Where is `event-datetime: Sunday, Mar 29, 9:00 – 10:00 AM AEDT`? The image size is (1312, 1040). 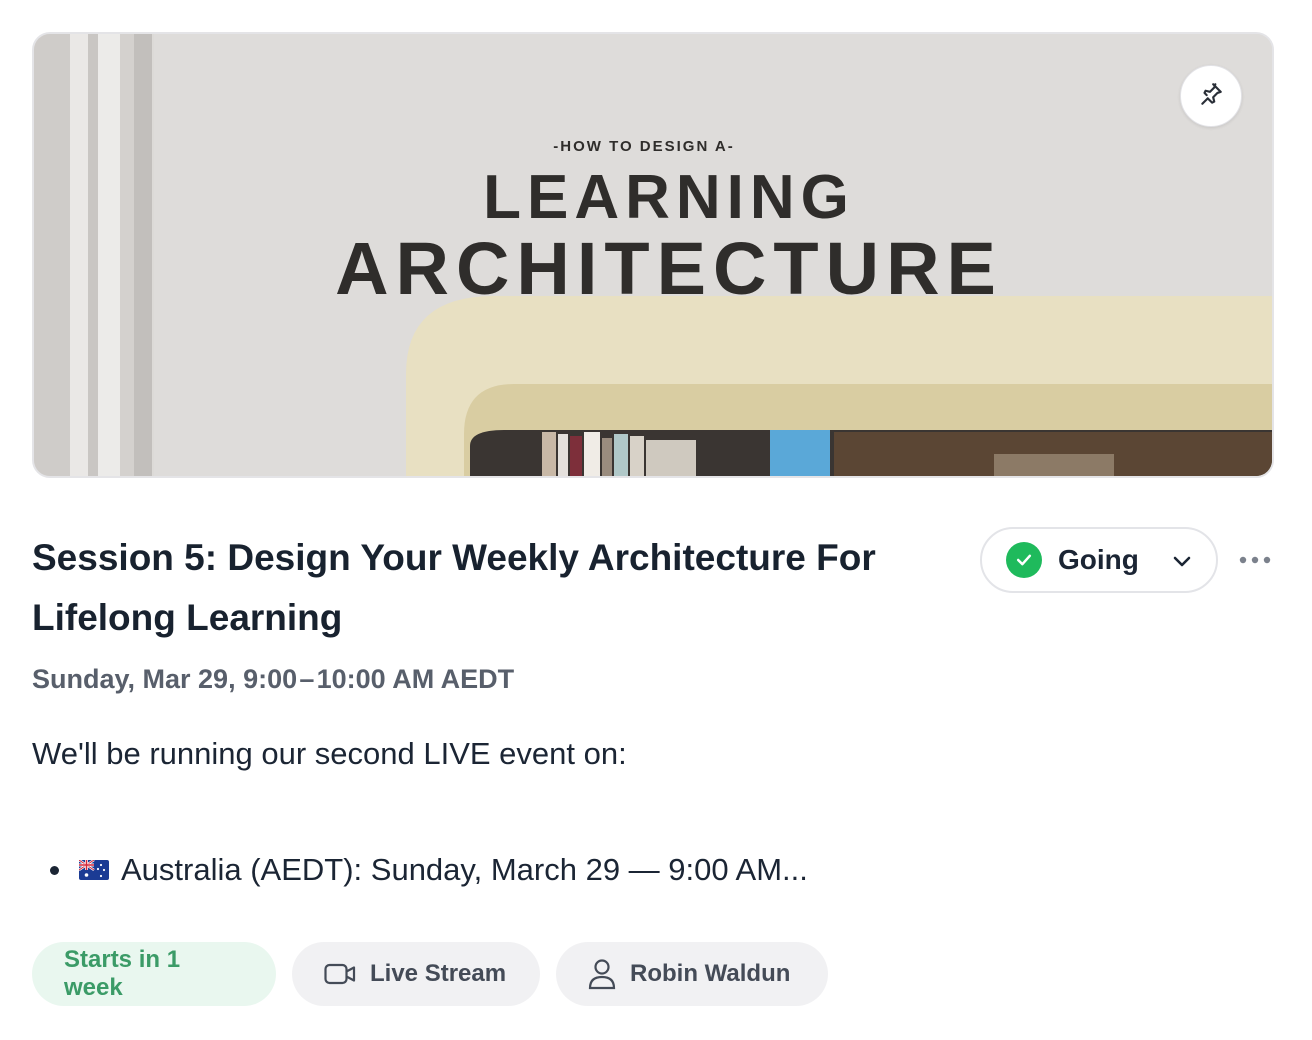 event-datetime: Sunday, Mar 29, 9:00 – 10:00 AM AEDT is located at coordinates (273, 679).